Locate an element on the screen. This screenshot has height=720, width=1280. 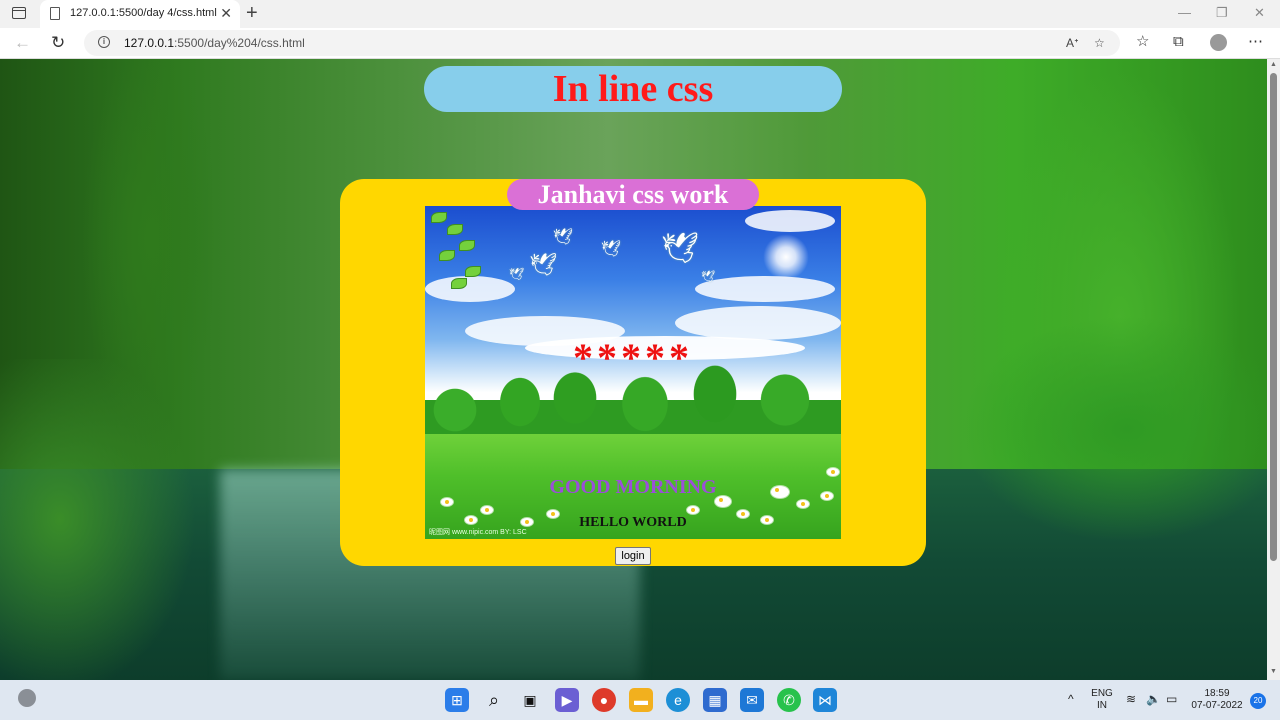
minimize-button: — is located at coordinates (1184, 12).